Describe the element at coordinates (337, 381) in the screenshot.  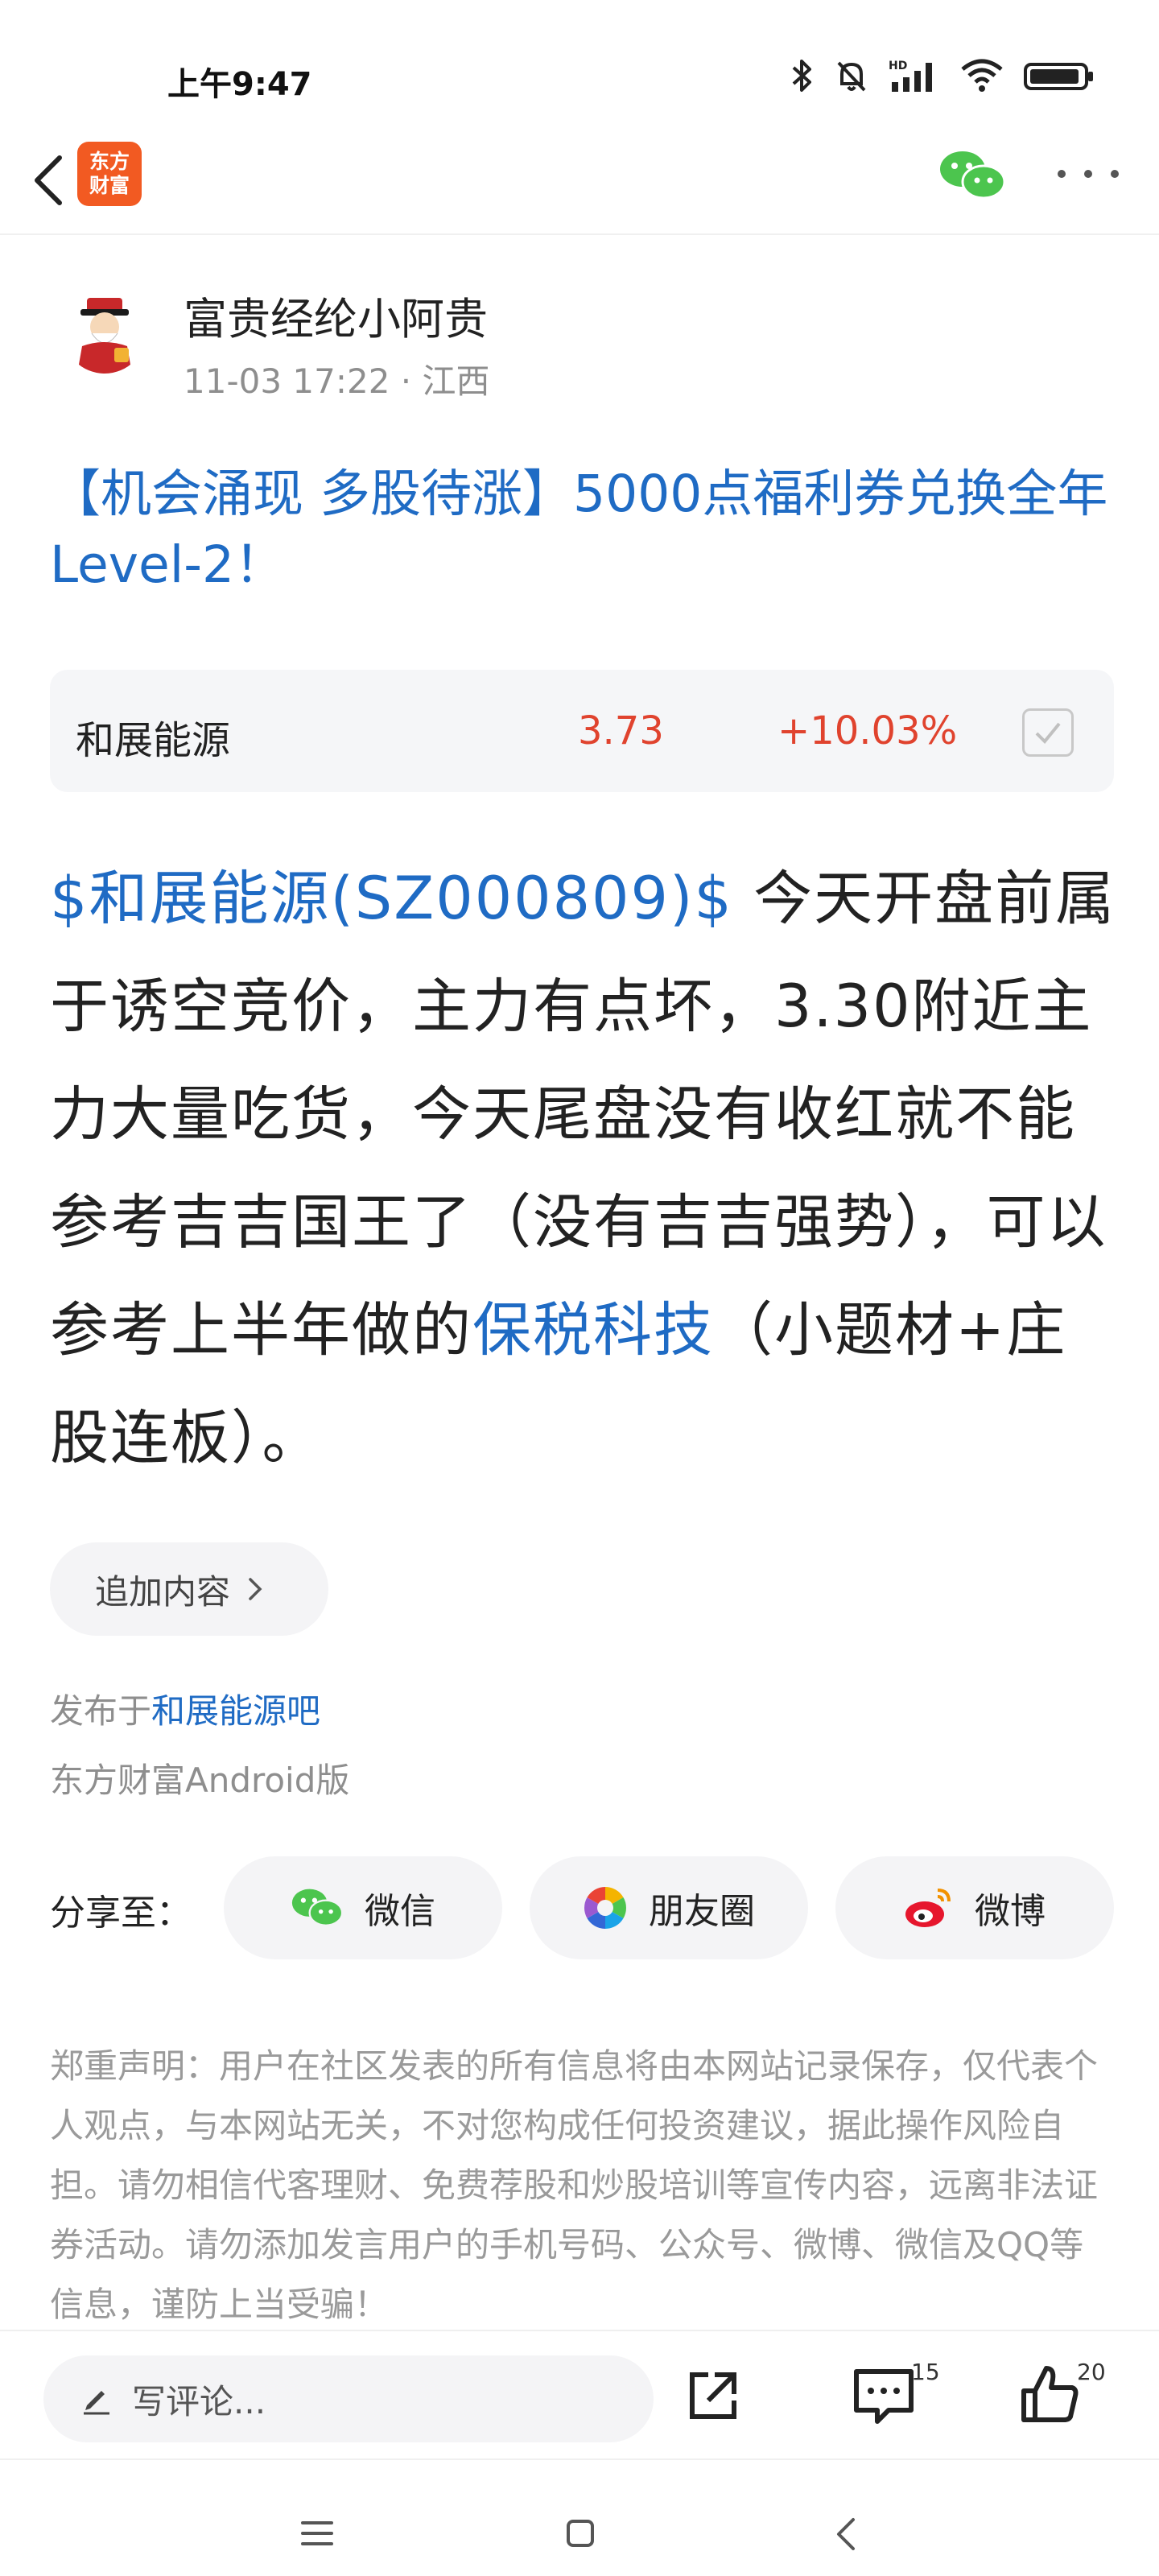
I see `post-meta: 11-03 17:22 · 江西` at that location.